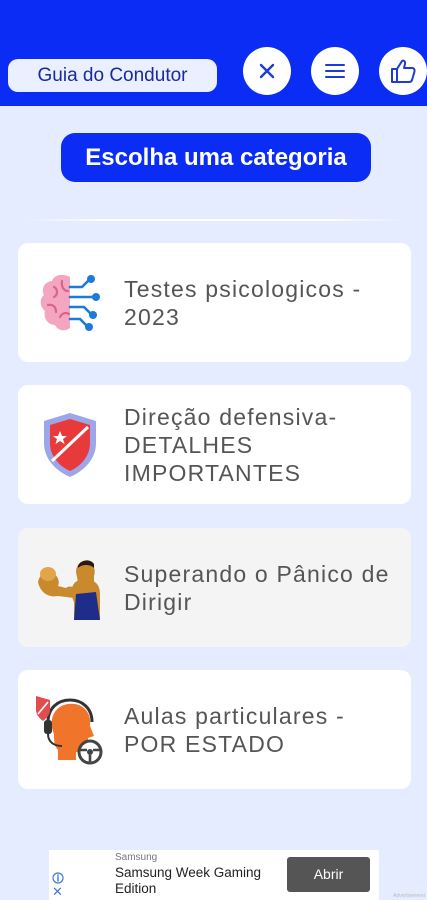  What do you see at coordinates (136, 857) in the screenshot?
I see `ad-brand: Samsung` at bounding box center [136, 857].